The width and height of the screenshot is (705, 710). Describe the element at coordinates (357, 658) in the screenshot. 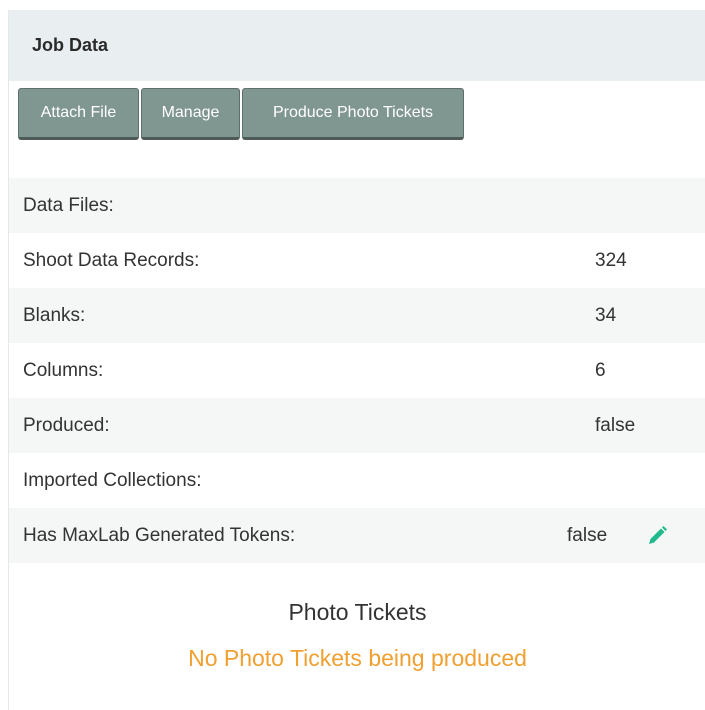

I see `photo-tickets-status: No Photo Tickets being produced` at that location.